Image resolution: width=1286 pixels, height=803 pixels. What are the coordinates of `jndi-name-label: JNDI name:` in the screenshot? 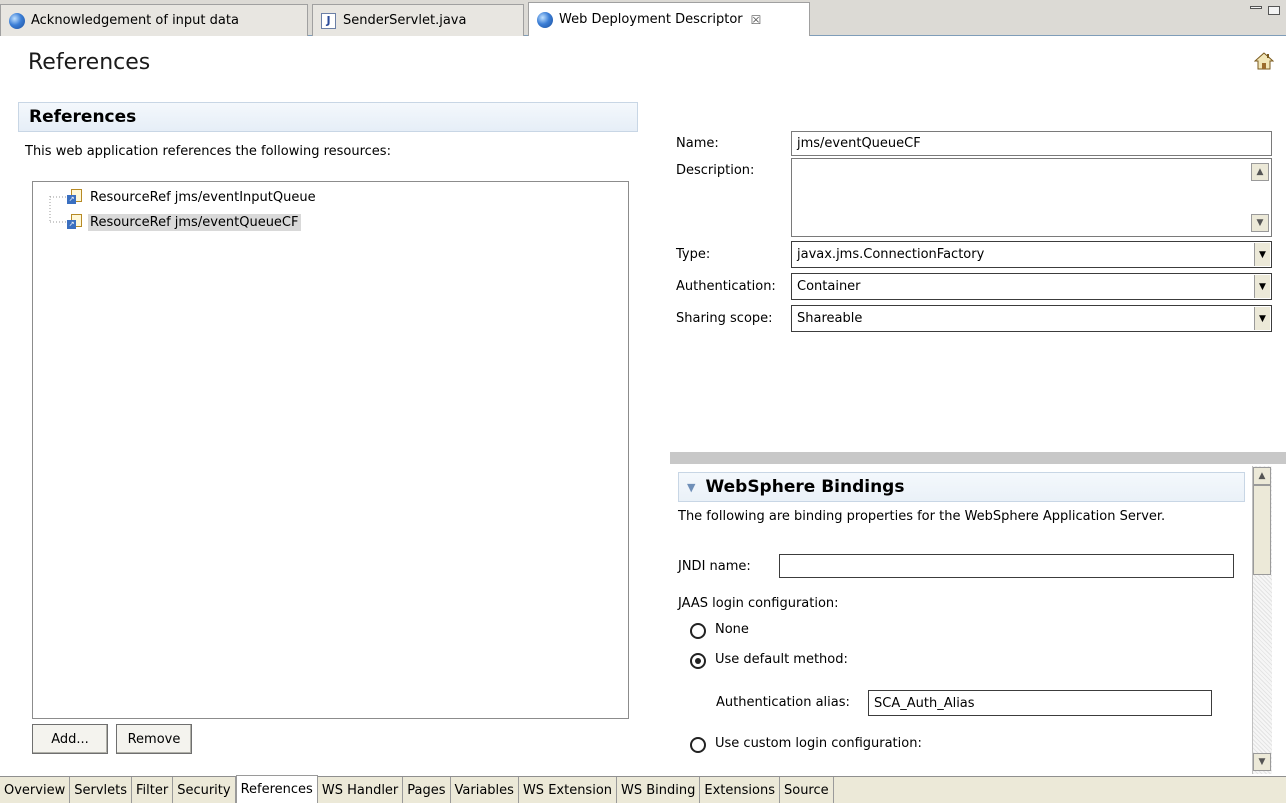 It's located at (714, 566).